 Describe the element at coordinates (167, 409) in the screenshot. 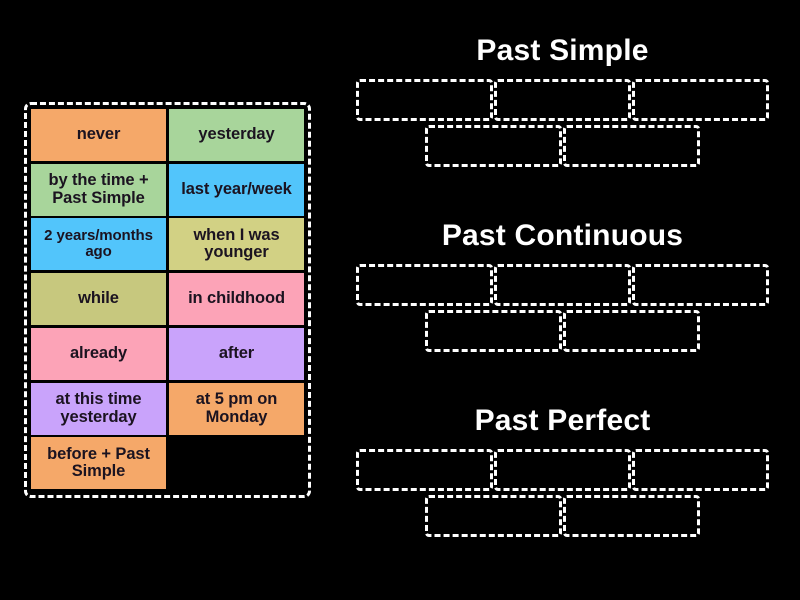

I see `word-bank-row: at this time yesterday at 5 pm on Monday` at that location.